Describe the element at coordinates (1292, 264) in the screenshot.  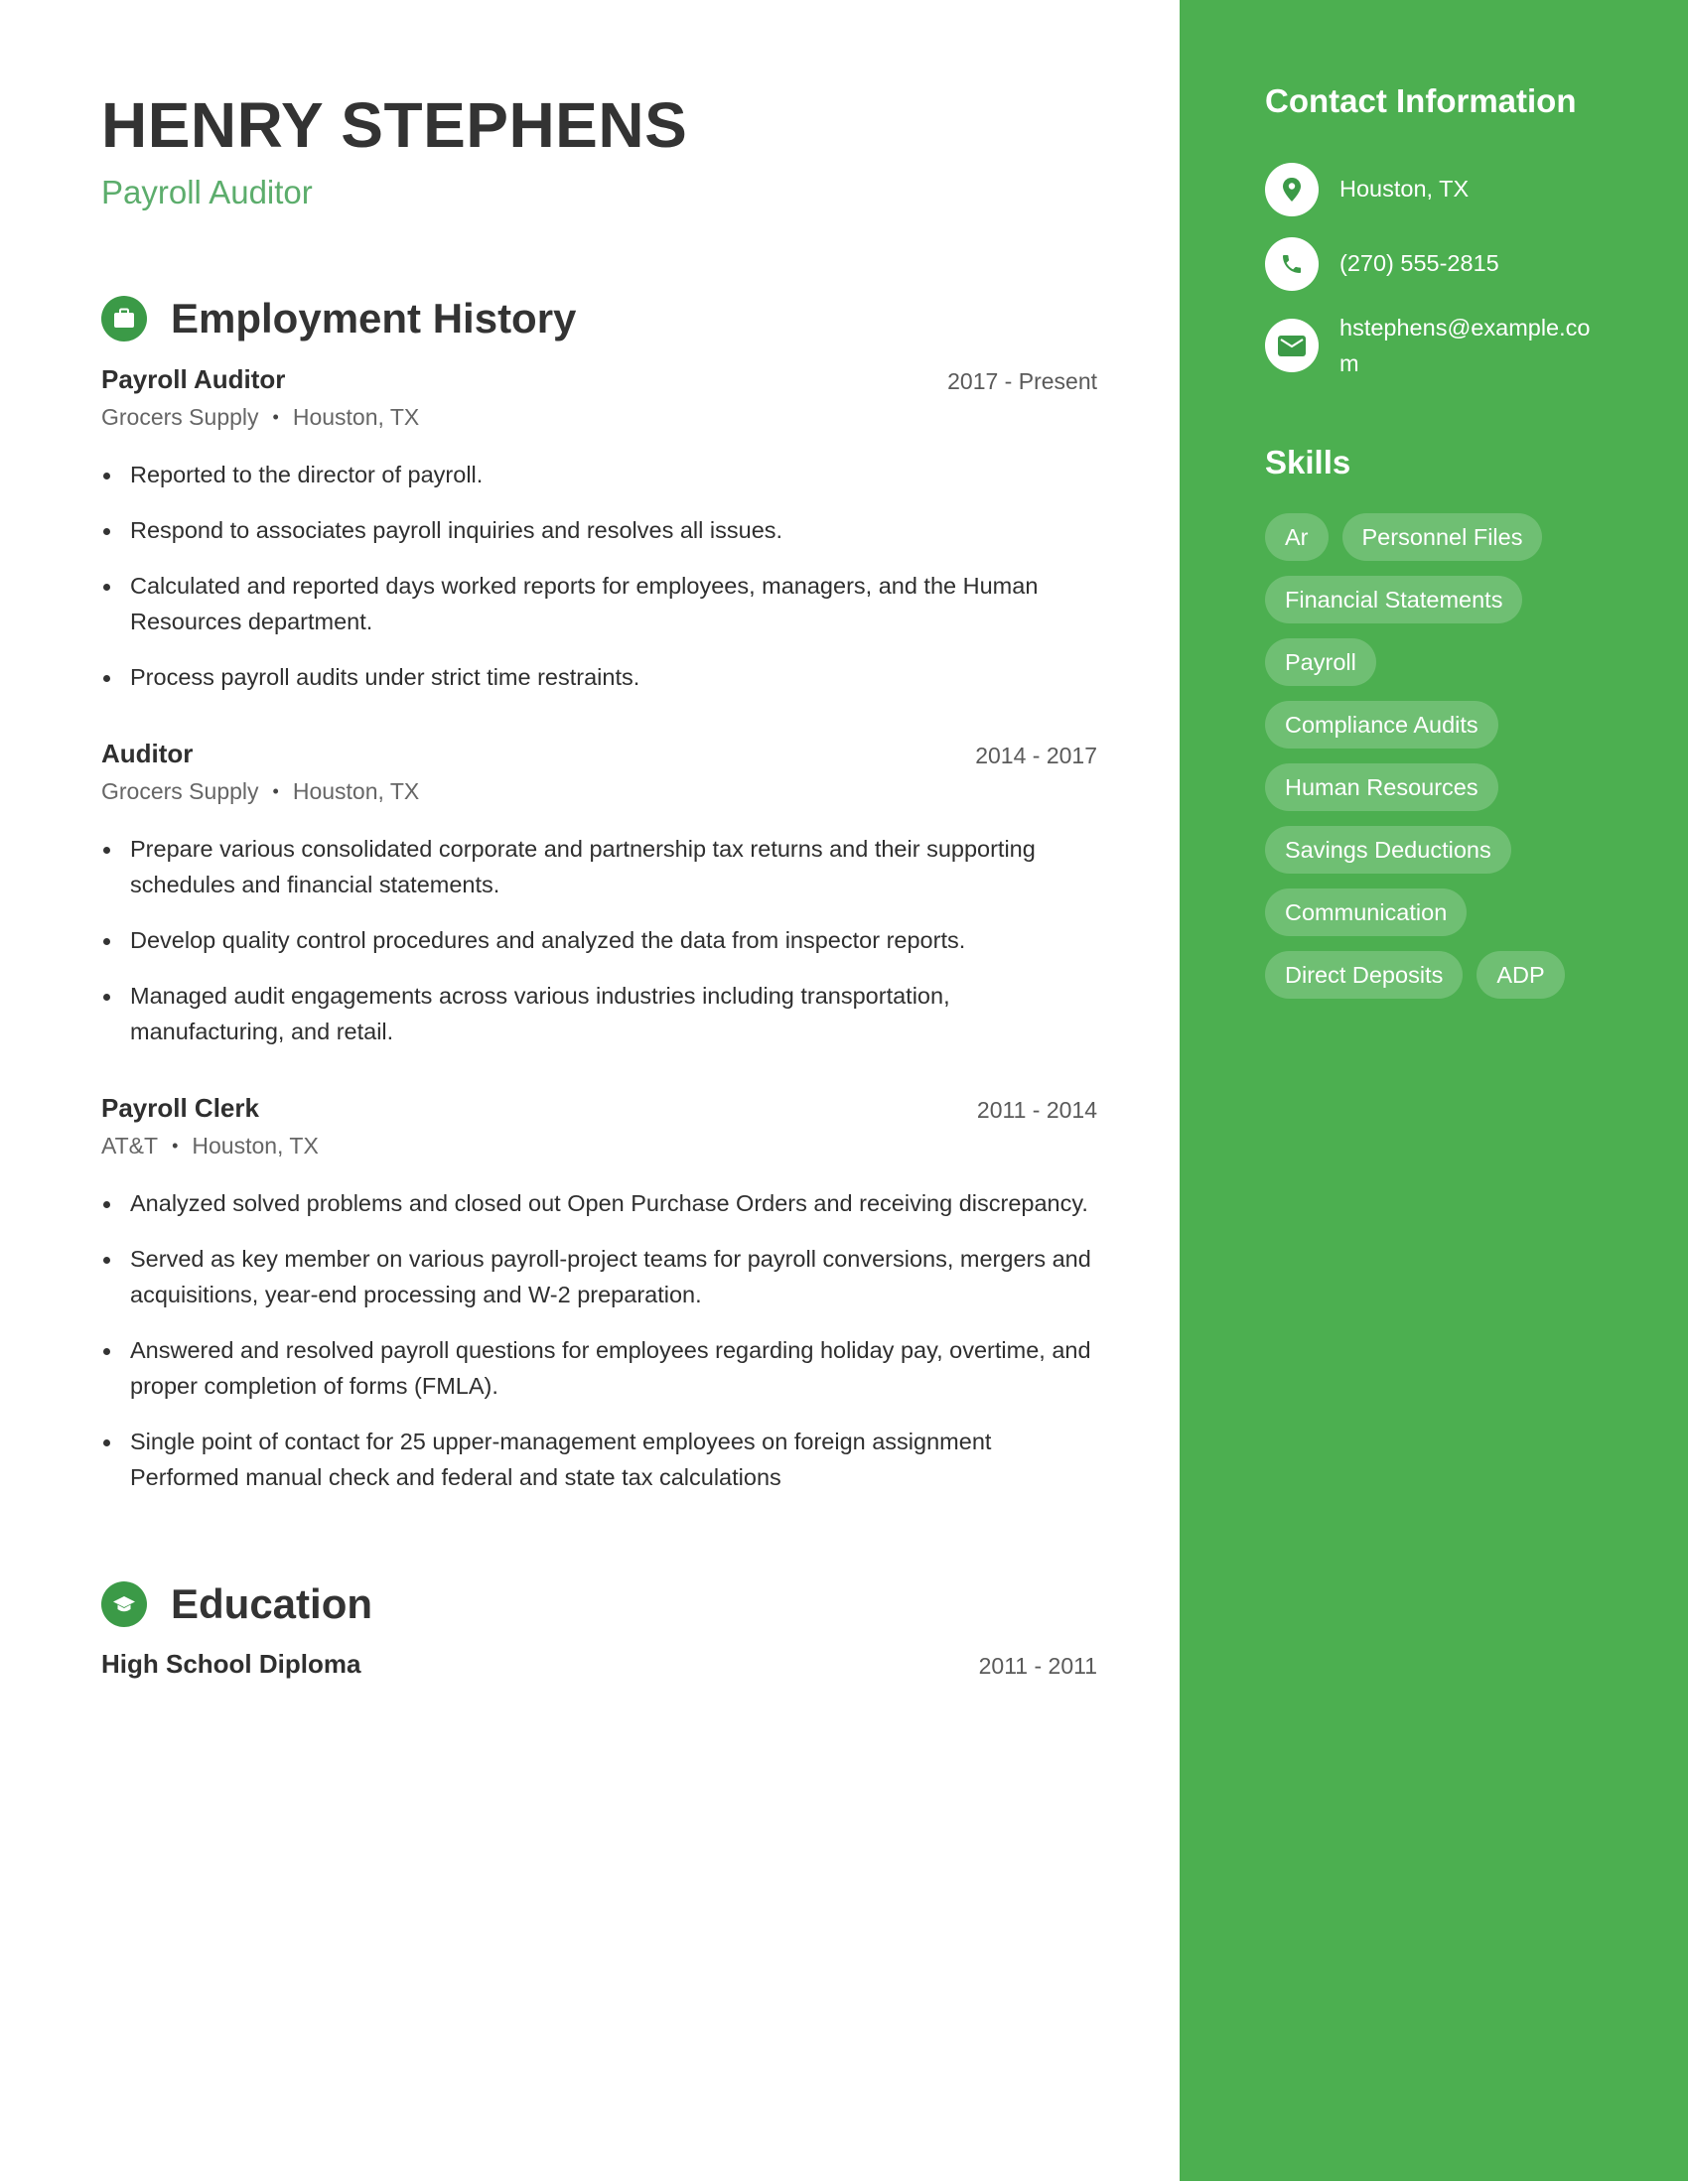
I see `phone-icon` at that location.